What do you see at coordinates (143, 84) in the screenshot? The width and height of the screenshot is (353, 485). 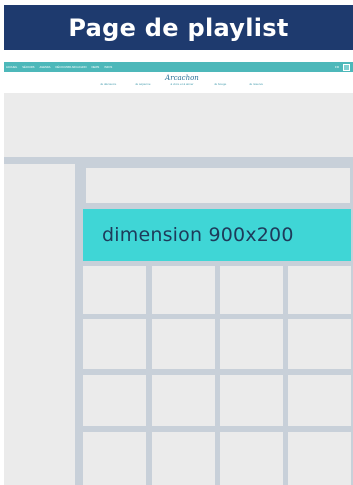 I see `nav-link-stay: Je séjourne` at bounding box center [143, 84].